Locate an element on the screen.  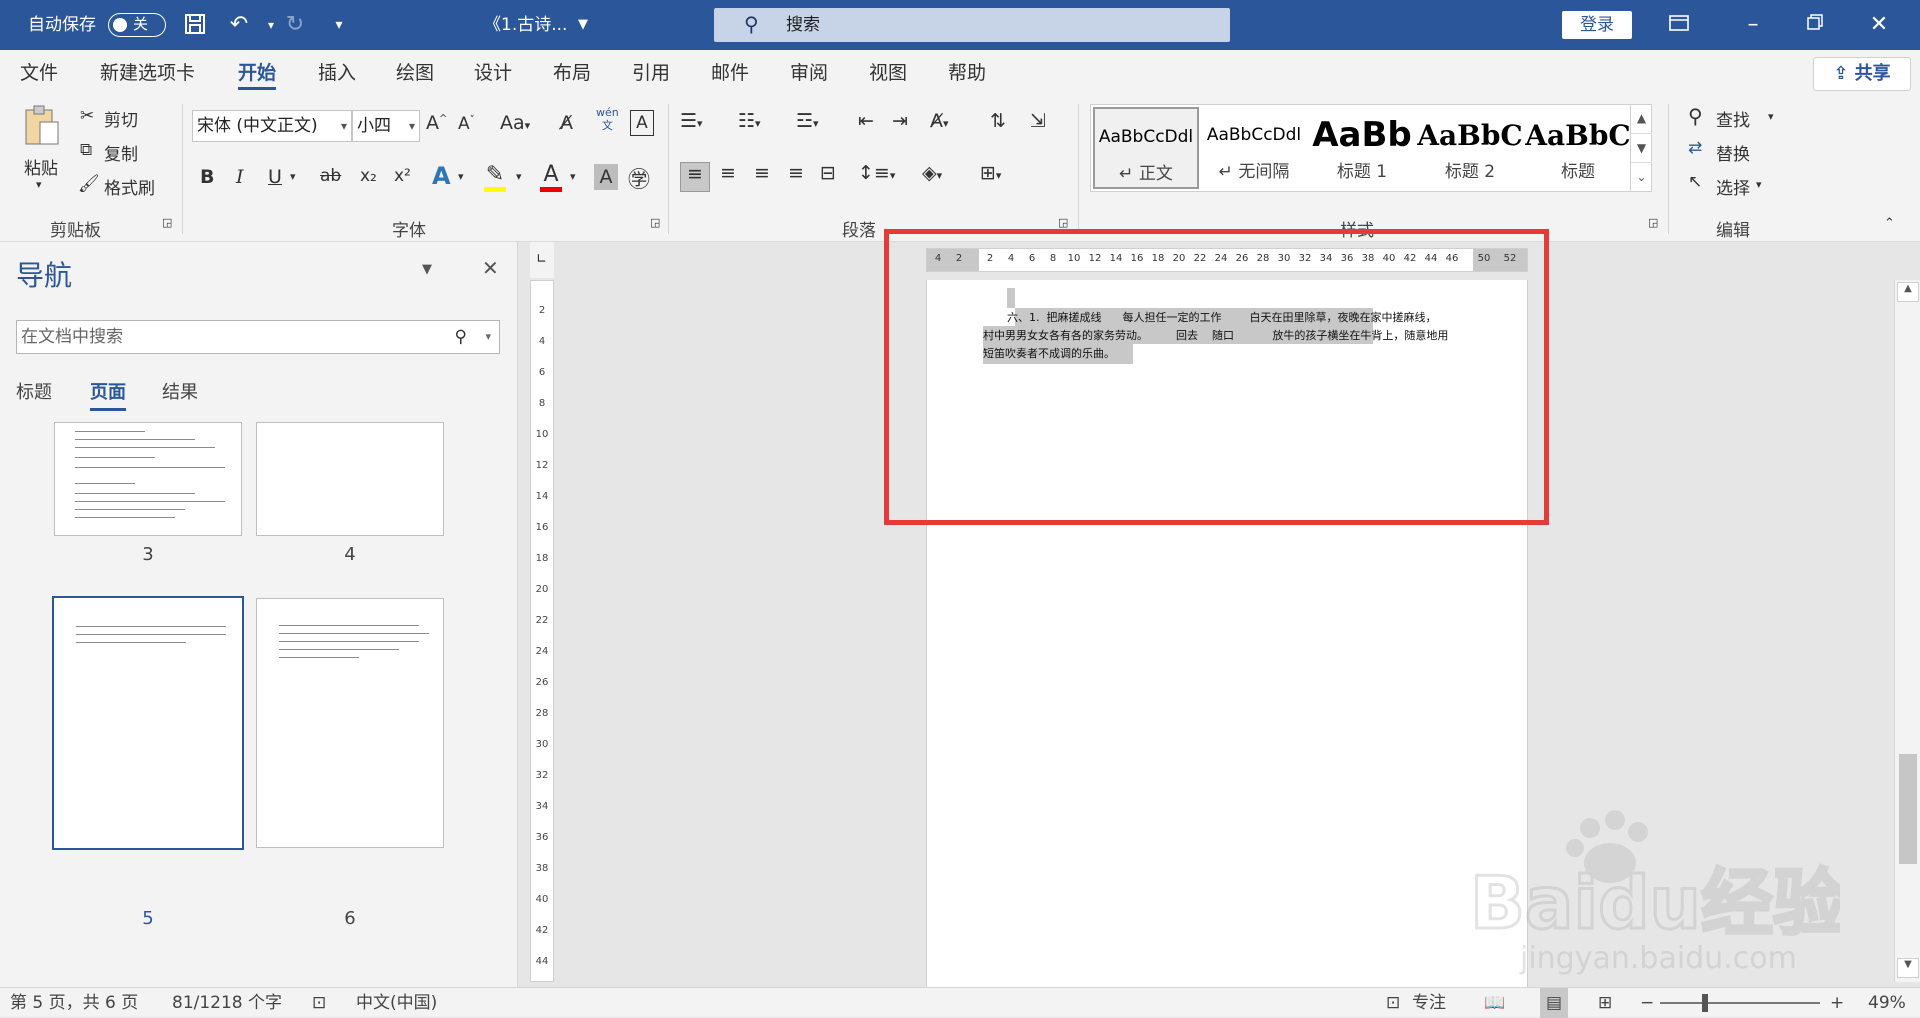
customize-qat-icon: ▾ is located at coordinates (339, 25).